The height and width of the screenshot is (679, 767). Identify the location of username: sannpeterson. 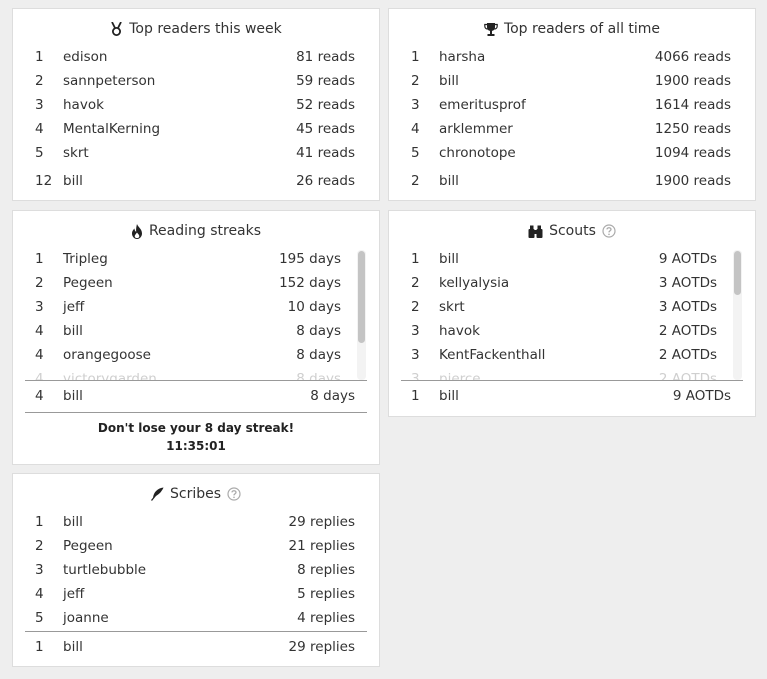
(109, 81).